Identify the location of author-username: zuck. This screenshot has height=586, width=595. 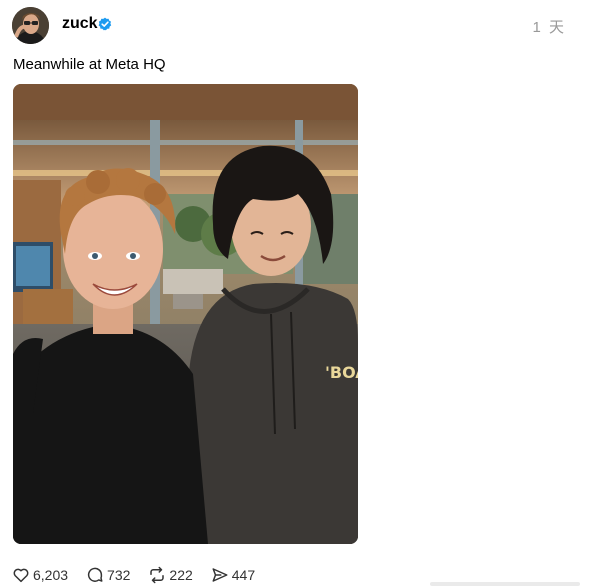
(80, 24).